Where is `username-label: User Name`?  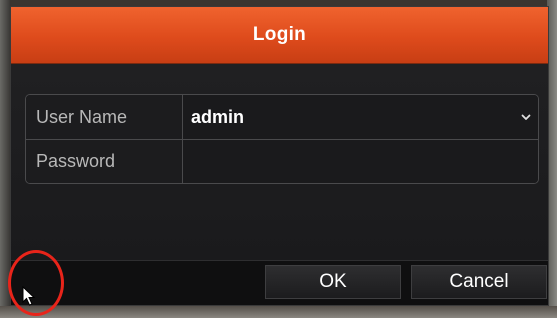
username-label: User Name is located at coordinates (104, 117).